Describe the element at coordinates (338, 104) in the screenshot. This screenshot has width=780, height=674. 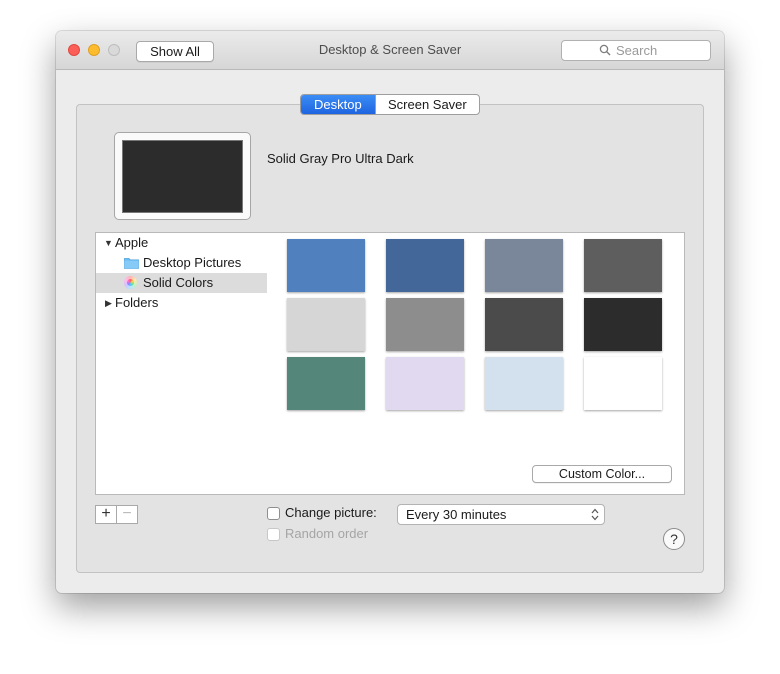
I see `tab-desktop: Desktop` at that location.